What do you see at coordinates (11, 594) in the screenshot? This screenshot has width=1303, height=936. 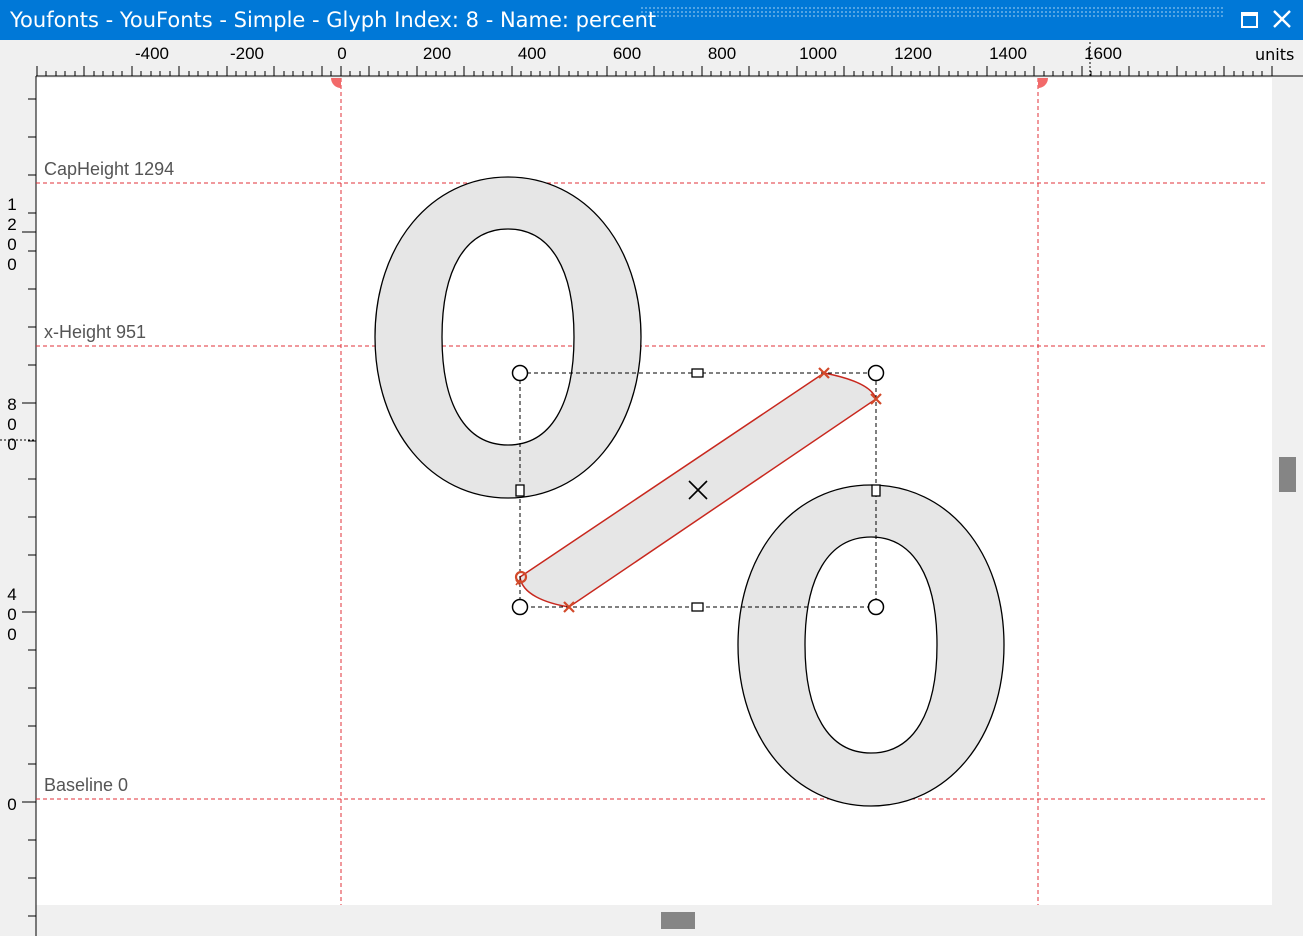 I see `left-ruler-digit: 4` at bounding box center [11, 594].